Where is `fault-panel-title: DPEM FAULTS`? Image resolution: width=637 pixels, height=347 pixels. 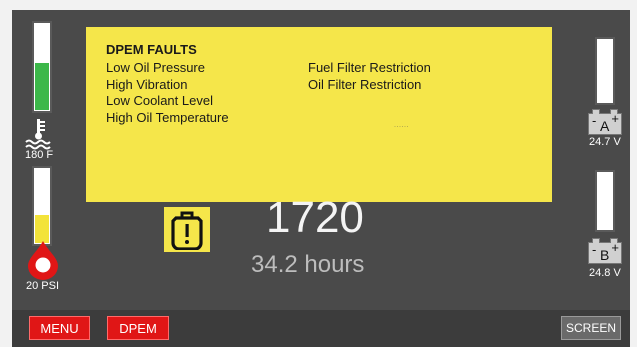 fault-panel-title: DPEM FAULTS is located at coordinates (151, 49).